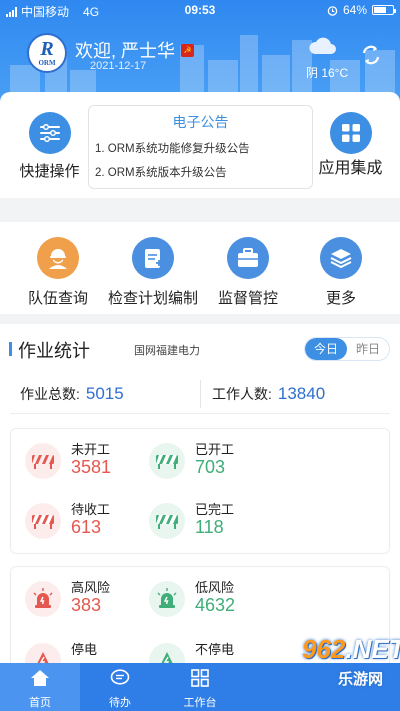 This screenshot has height=711, width=400. I want to click on plan-edit-label: 检查计划编制, so click(152, 298).